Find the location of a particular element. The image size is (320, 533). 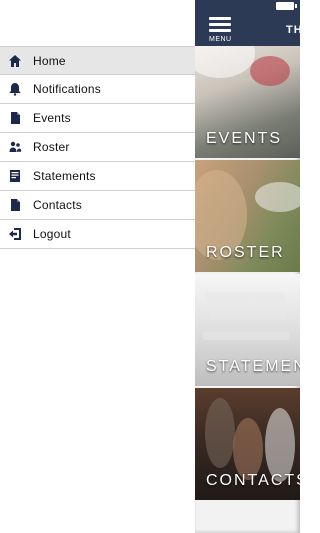

drawer-item-statements: Statements is located at coordinates (97, 176).